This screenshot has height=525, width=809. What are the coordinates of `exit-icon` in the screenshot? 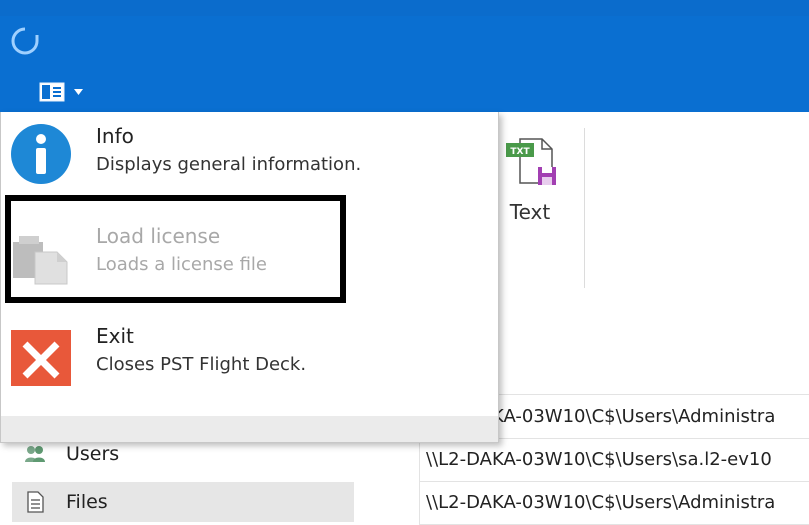 It's located at (41, 358).